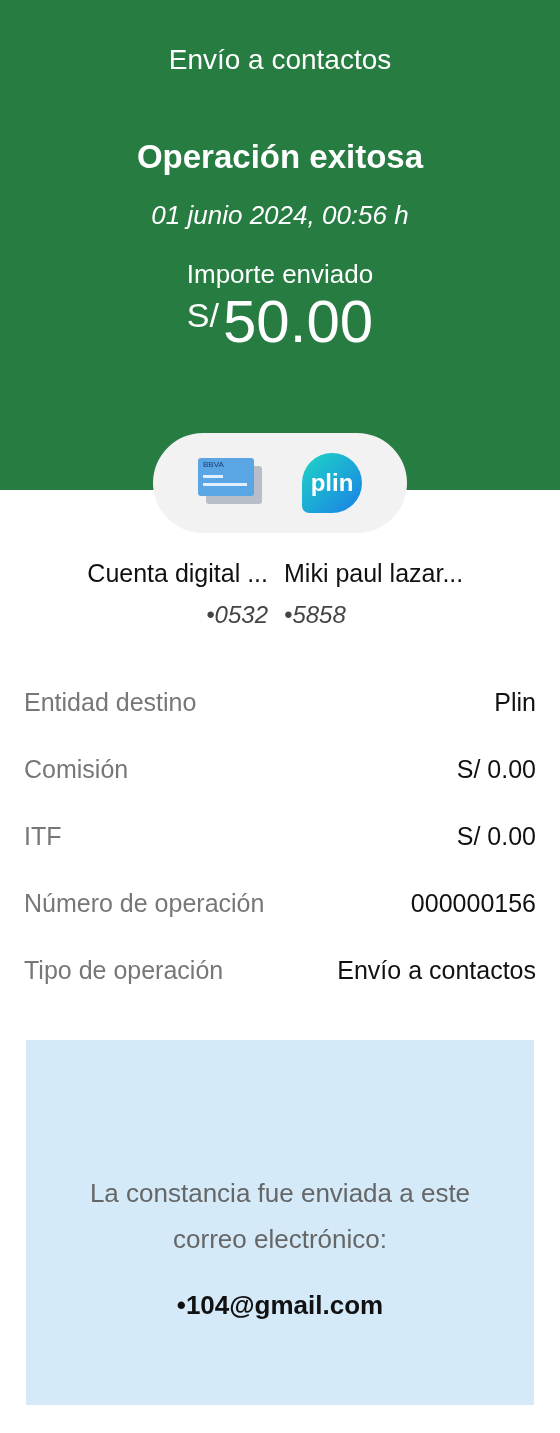 This screenshot has height=1433, width=560. Describe the element at coordinates (280, 215) in the screenshot. I see `datetime: 01 junio 2024, 00:56 h` at that location.